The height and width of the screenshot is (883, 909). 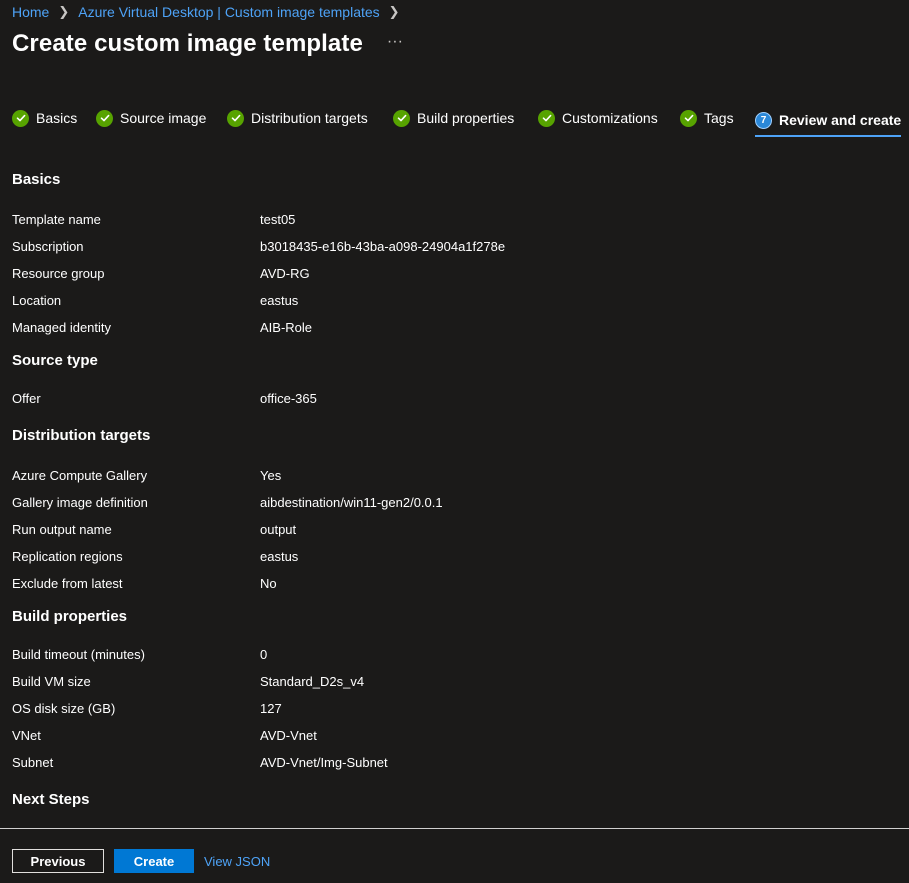 What do you see at coordinates (55, 360) in the screenshot?
I see `section-title: Source type` at bounding box center [55, 360].